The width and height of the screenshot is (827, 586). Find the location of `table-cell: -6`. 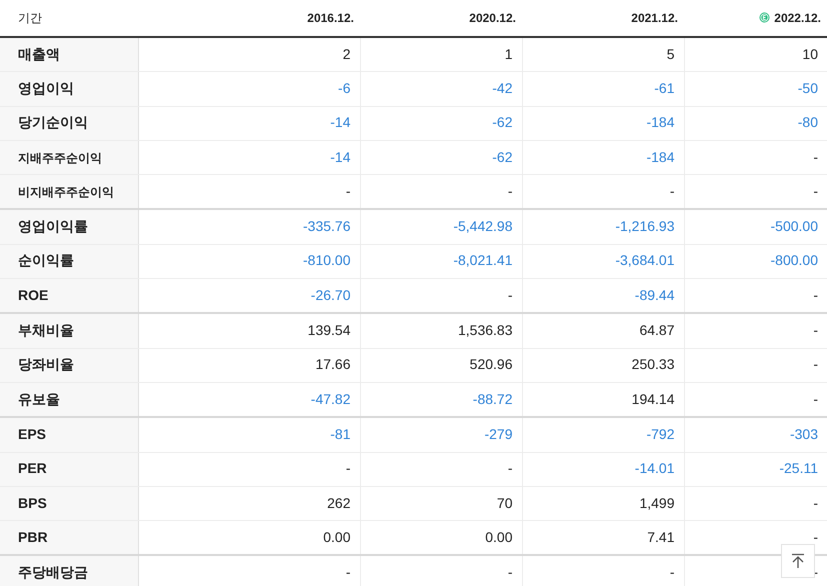

table-cell: -6 is located at coordinates (344, 88).